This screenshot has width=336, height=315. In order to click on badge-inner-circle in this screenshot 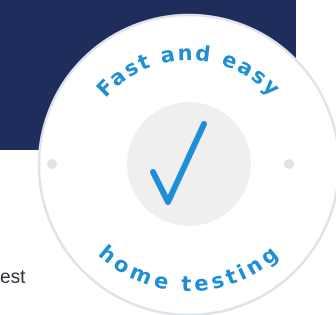, I will do `click(189, 164)`.